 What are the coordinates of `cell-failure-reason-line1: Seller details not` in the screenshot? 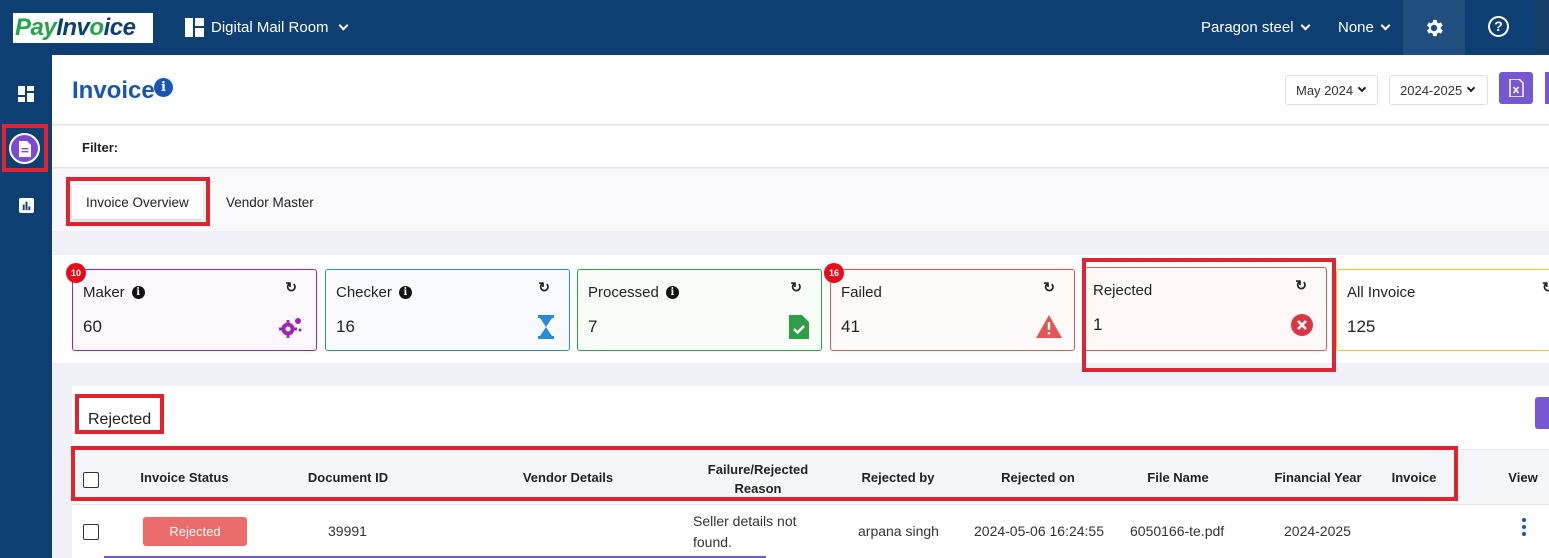 It's located at (745, 521).